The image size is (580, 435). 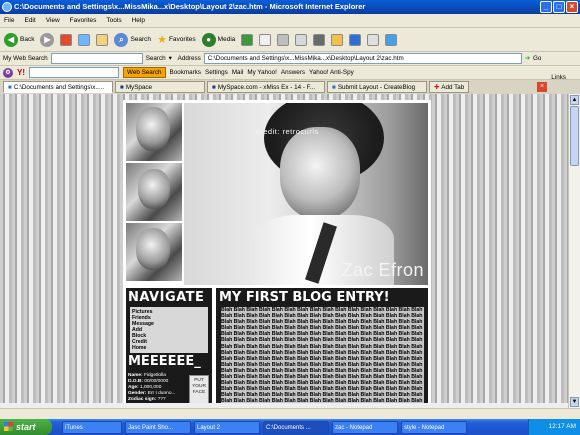 I want to click on history-icon, so click(x=247, y=39).